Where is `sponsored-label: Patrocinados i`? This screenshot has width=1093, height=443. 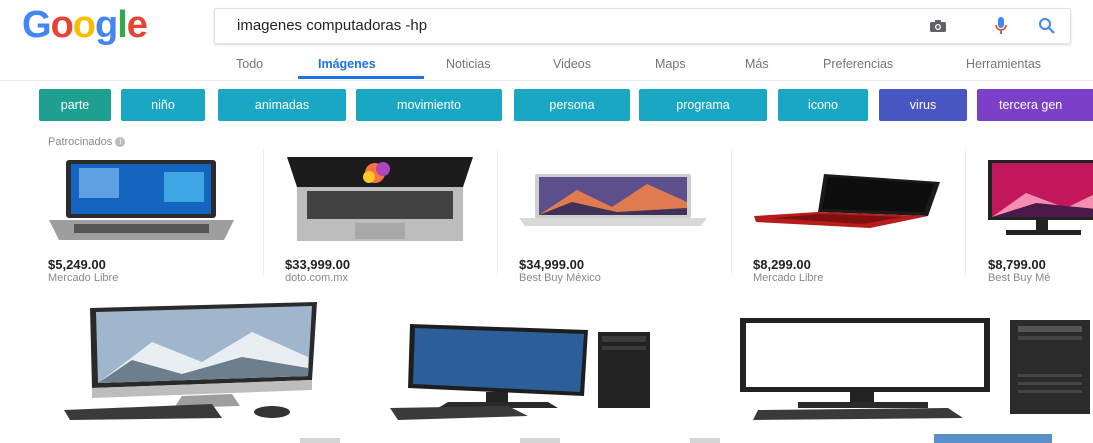 sponsored-label: Patrocinados i is located at coordinates (87, 142).